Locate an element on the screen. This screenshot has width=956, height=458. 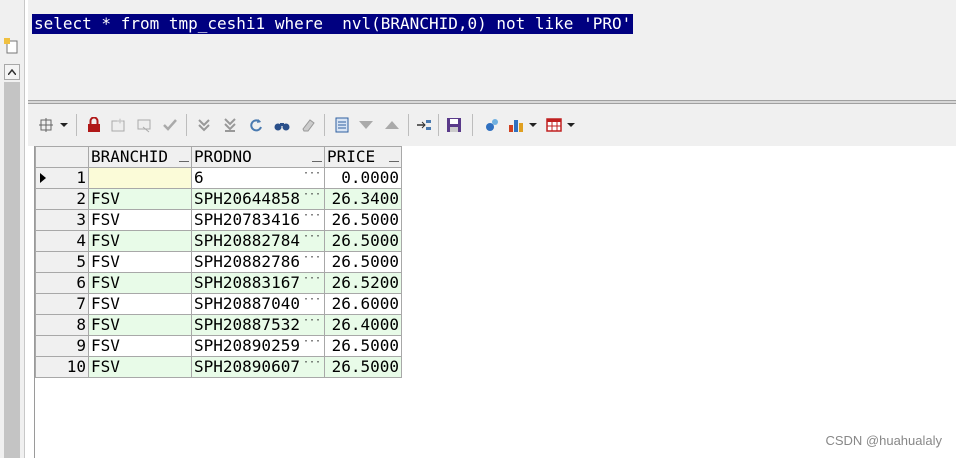
cell-branchid is located at coordinates (140, 178).